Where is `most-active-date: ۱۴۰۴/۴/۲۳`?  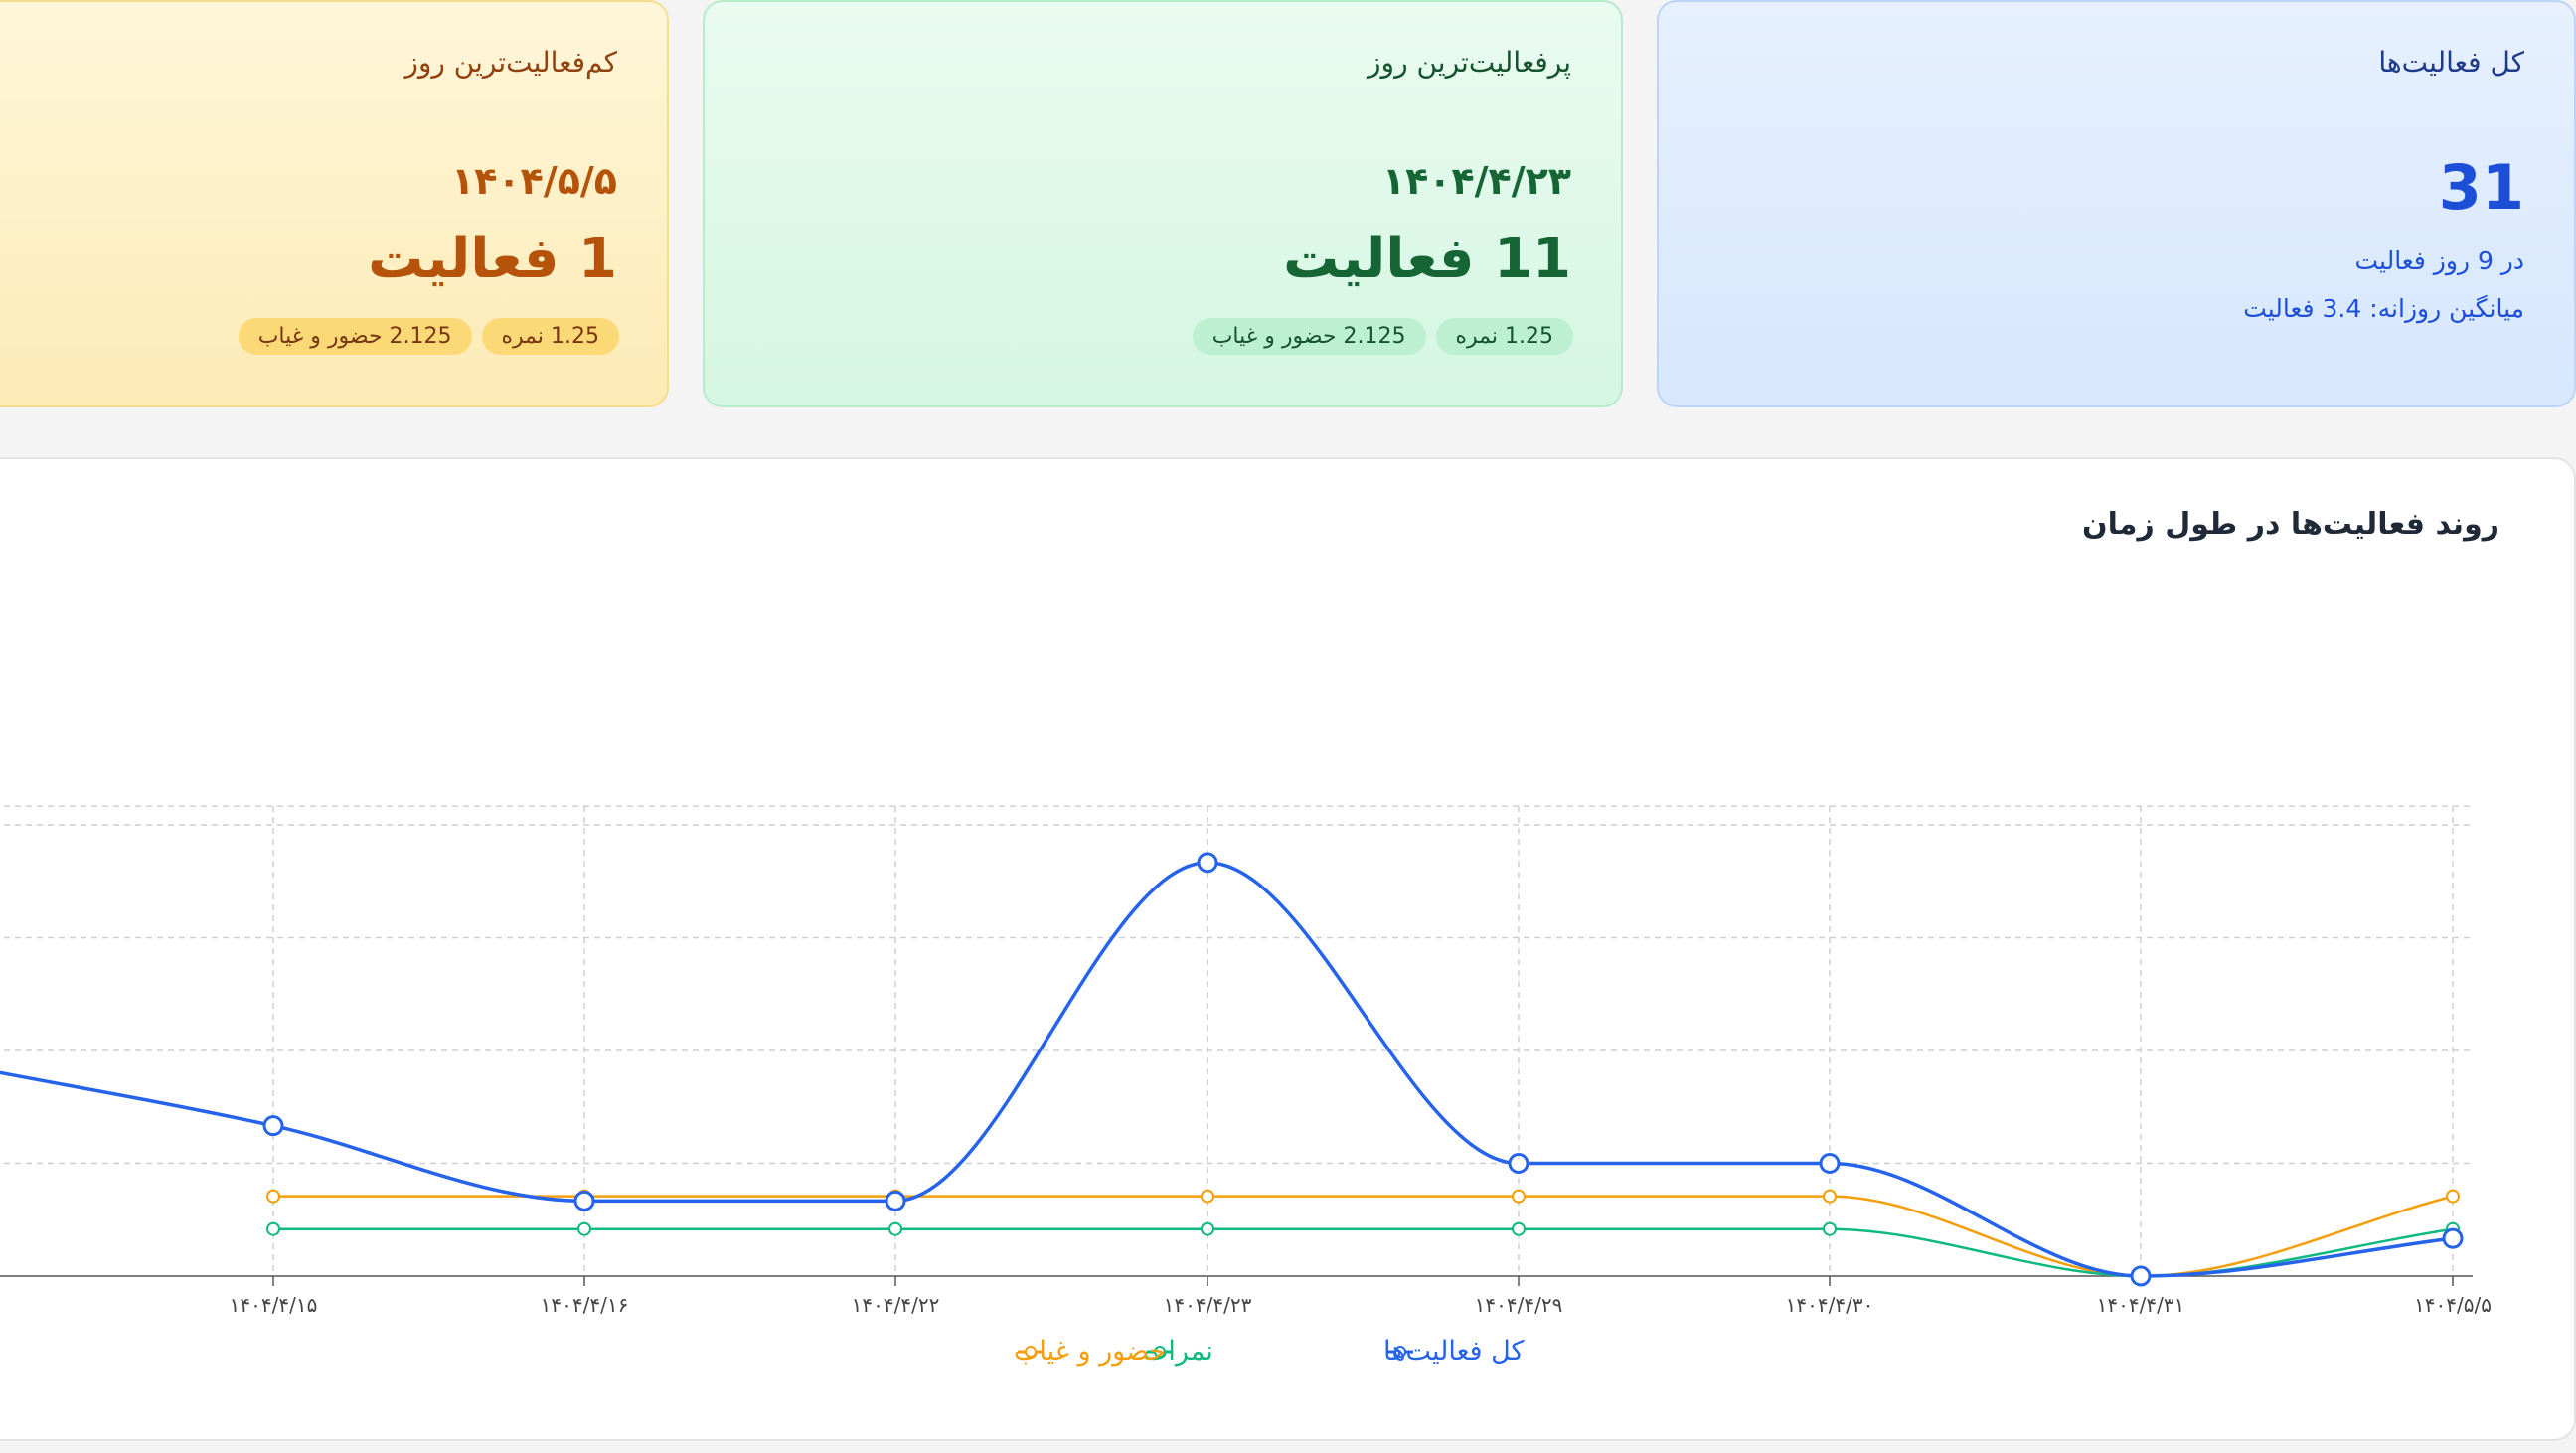
most-active-date: ۱۴۰۴/۴/۲۳ is located at coordinates (1476, 181).